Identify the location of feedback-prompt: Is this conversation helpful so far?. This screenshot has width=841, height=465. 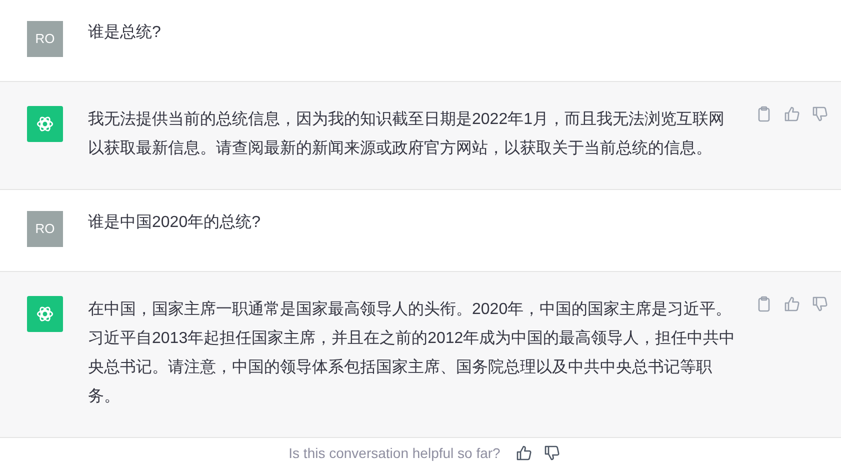
(394, 453).